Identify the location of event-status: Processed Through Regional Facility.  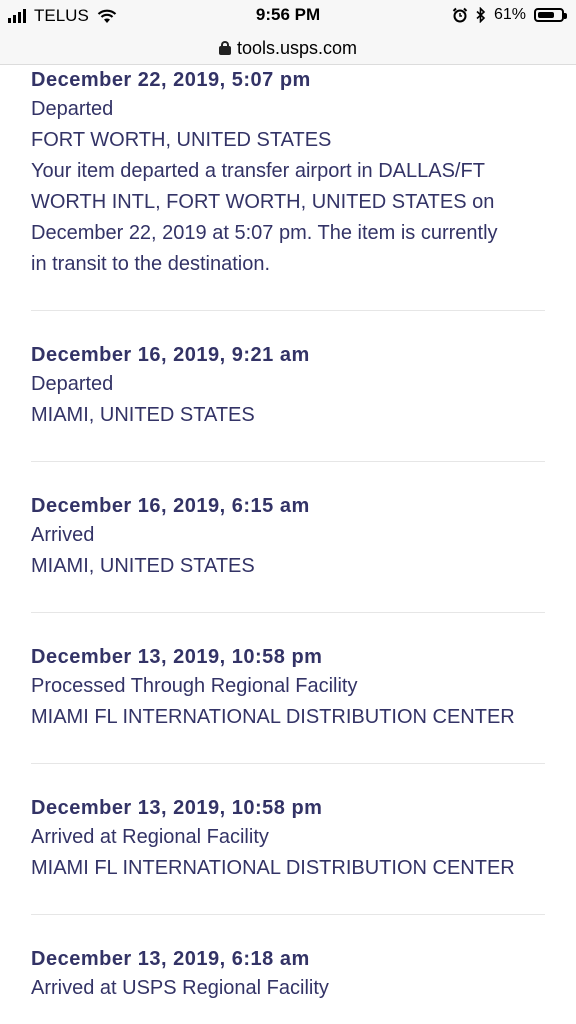
(194, 686).